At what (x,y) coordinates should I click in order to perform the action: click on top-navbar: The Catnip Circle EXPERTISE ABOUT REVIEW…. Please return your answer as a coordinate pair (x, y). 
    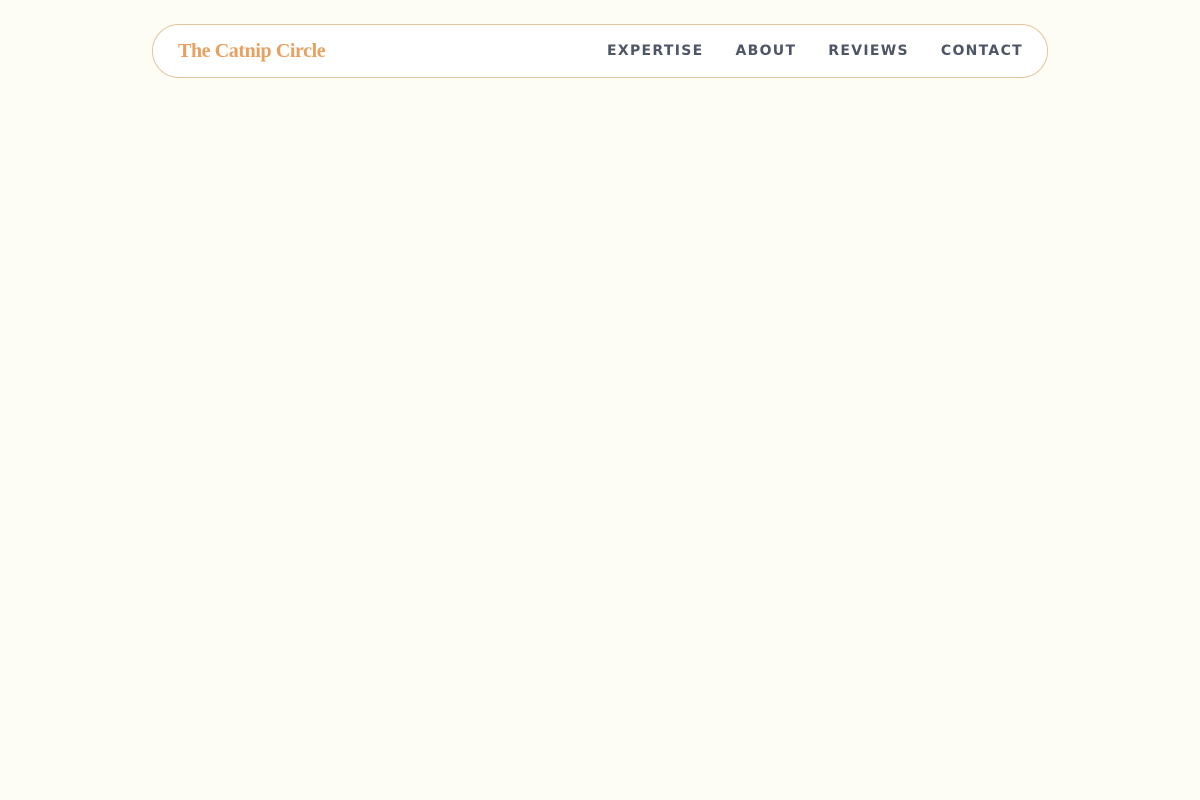
    Looking at the image, I should click on (600, 51).